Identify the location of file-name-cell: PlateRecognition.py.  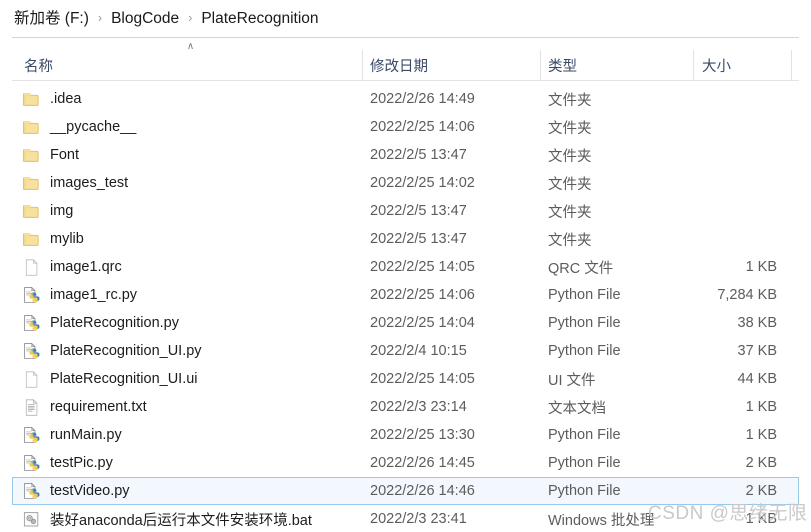
(100, 323).